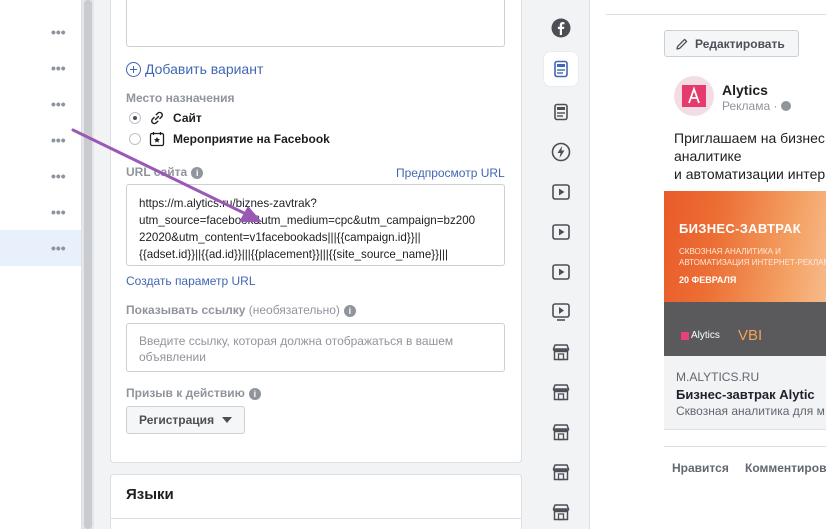  Describe the element at coordinates (135, 118) in the screenshot. I see `radio-button-checked` at that location.